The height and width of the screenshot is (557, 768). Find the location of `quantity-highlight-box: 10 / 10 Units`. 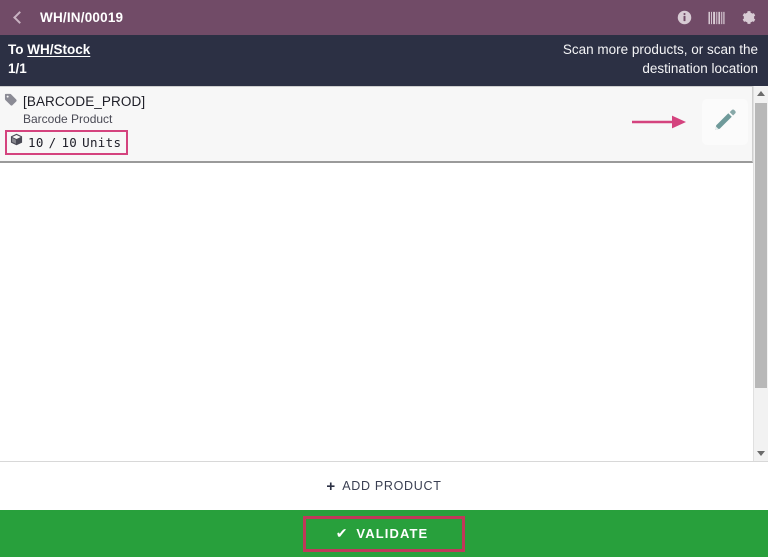

quantity-highlight-box: 10 / 10 Units is located at coordinates (67, 142).